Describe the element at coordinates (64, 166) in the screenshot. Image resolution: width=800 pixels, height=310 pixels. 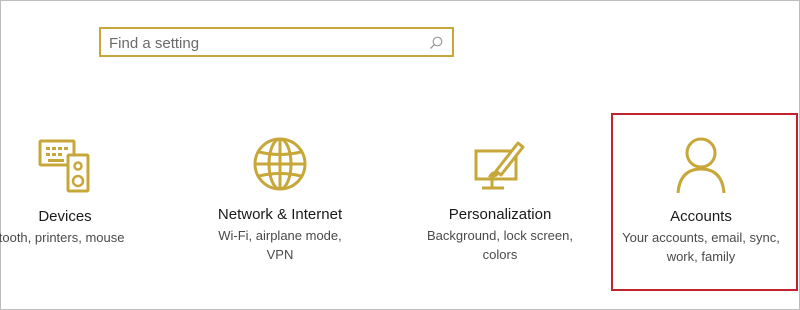
I see `devices-icon` at that location.